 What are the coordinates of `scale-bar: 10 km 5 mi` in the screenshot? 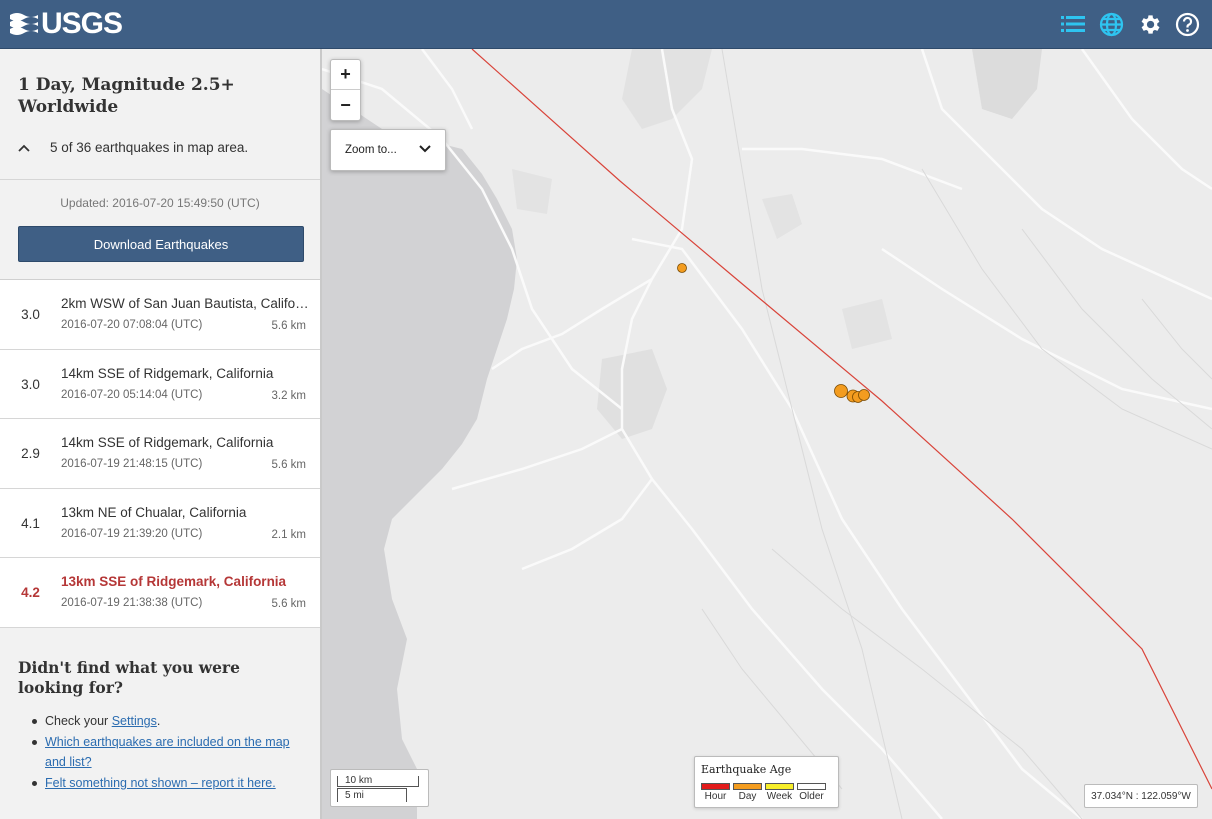 It's located at (379, 788).